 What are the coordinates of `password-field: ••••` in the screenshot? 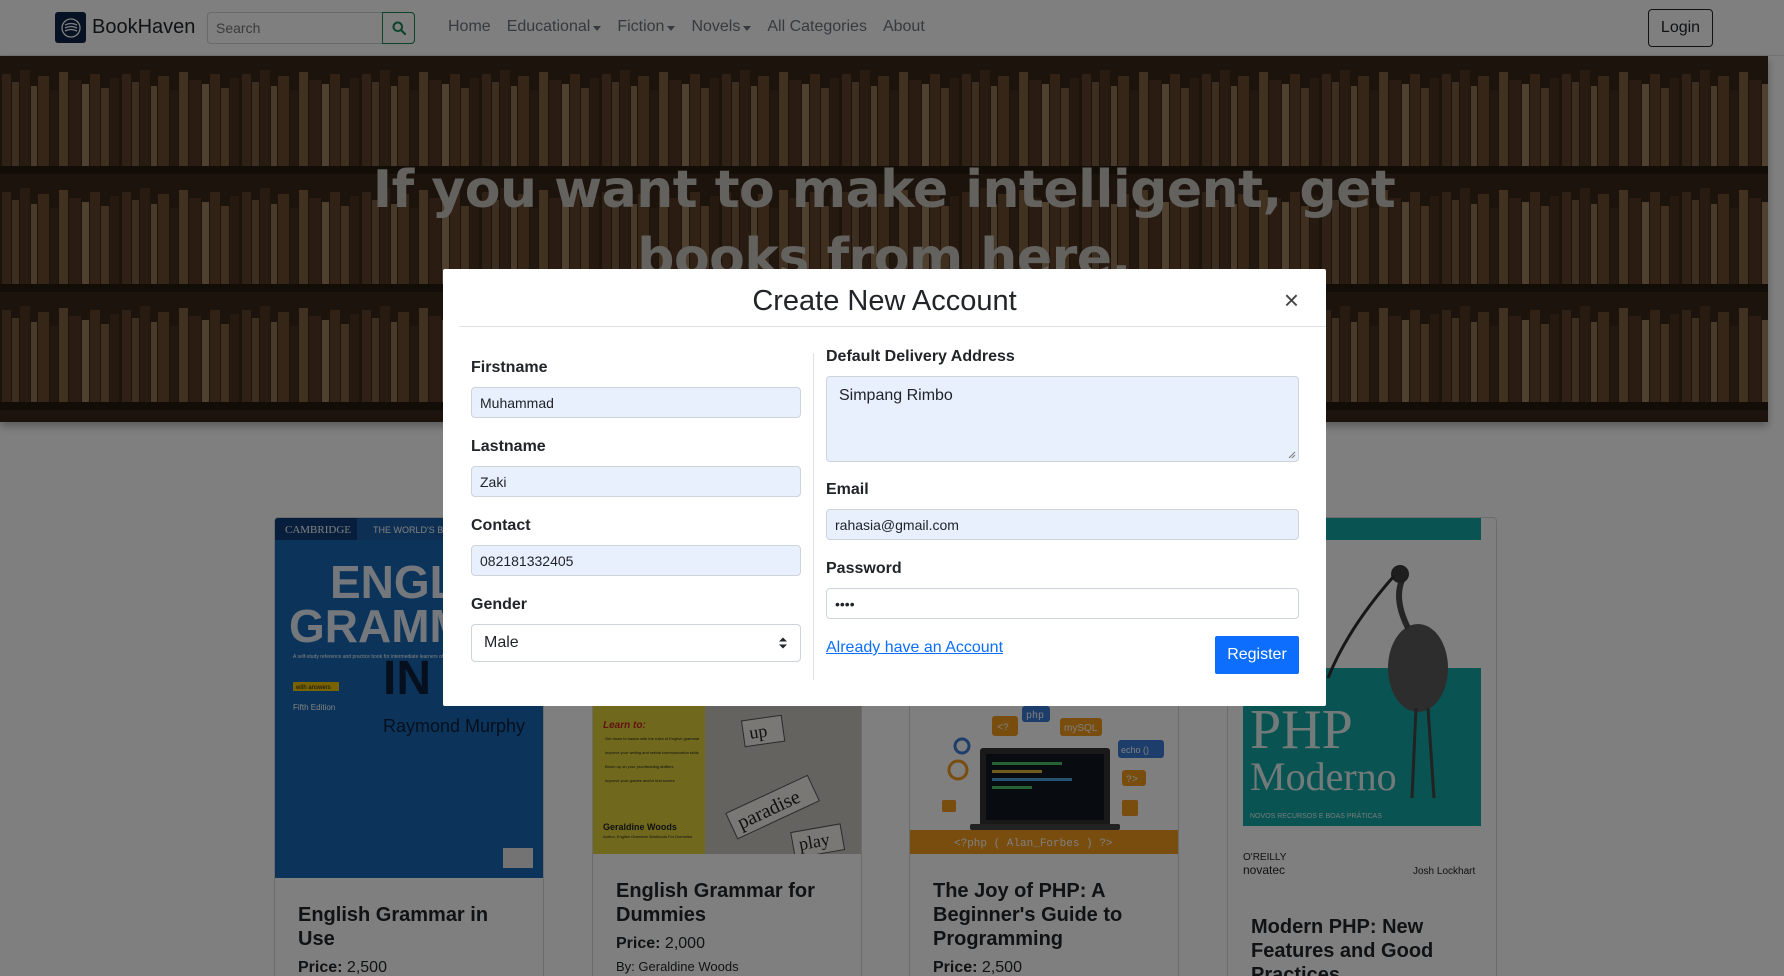 It's located at (1062, 603).